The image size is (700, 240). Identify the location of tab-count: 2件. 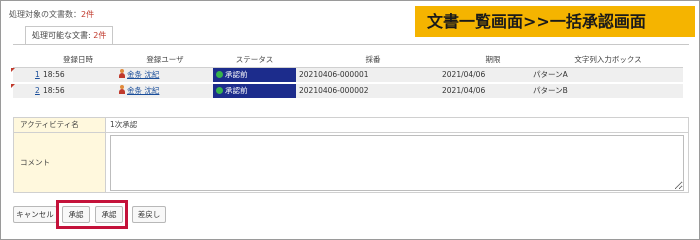
(100, 35).